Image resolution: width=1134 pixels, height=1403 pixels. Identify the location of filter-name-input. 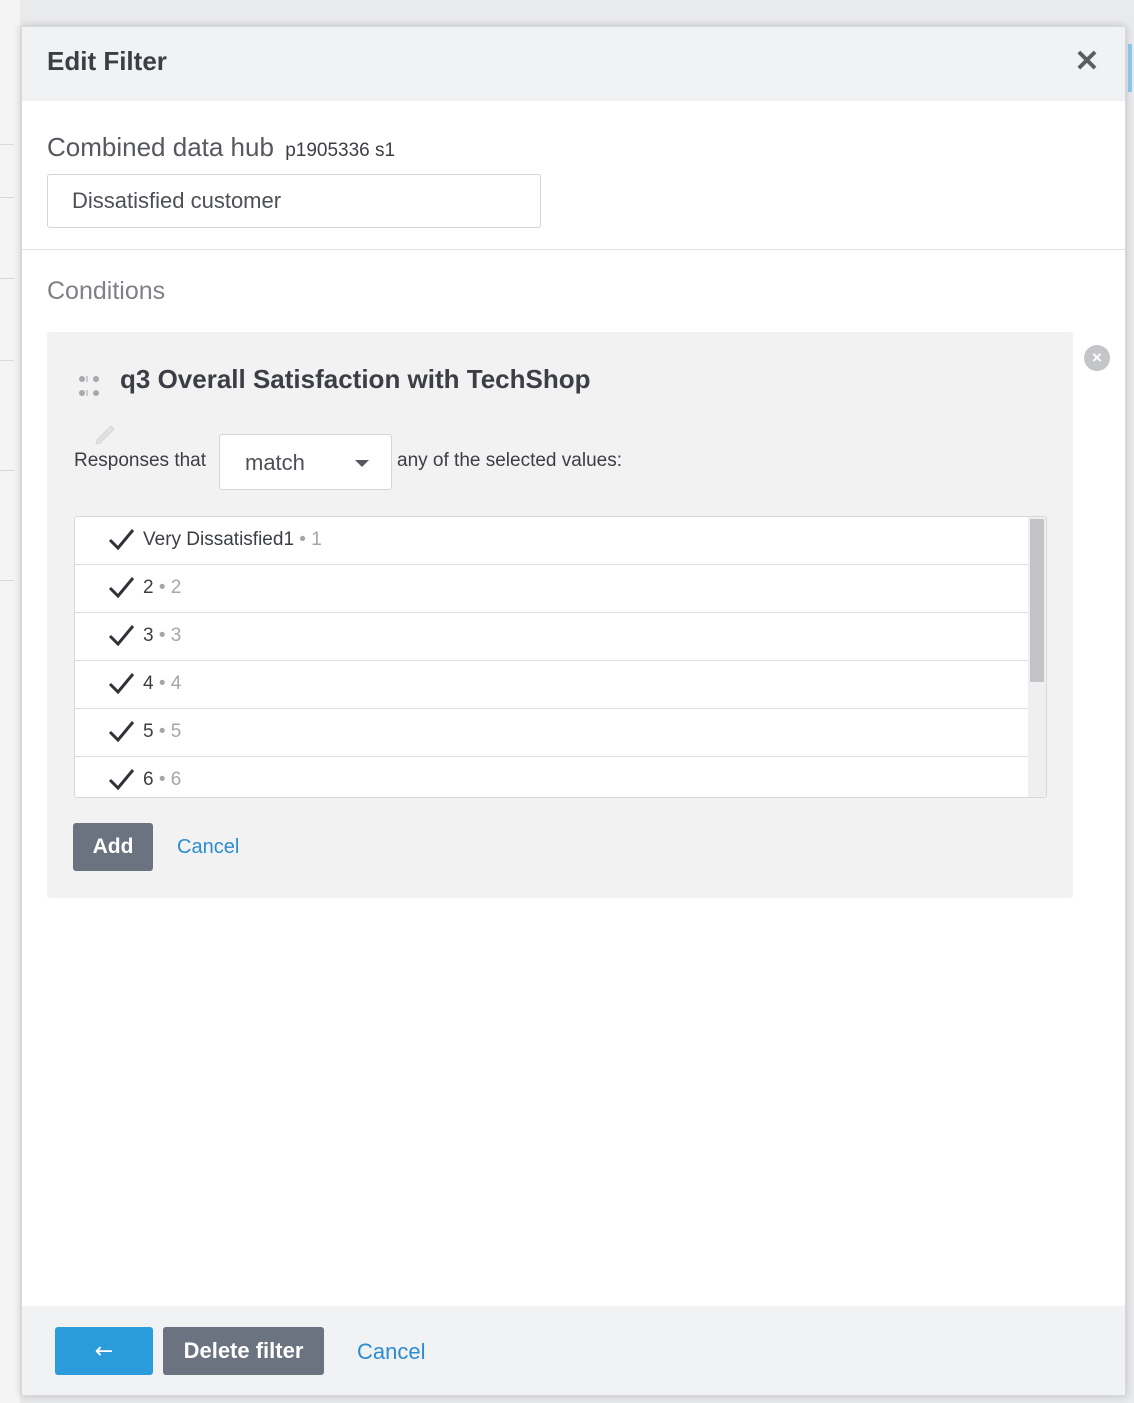
(294, 201).